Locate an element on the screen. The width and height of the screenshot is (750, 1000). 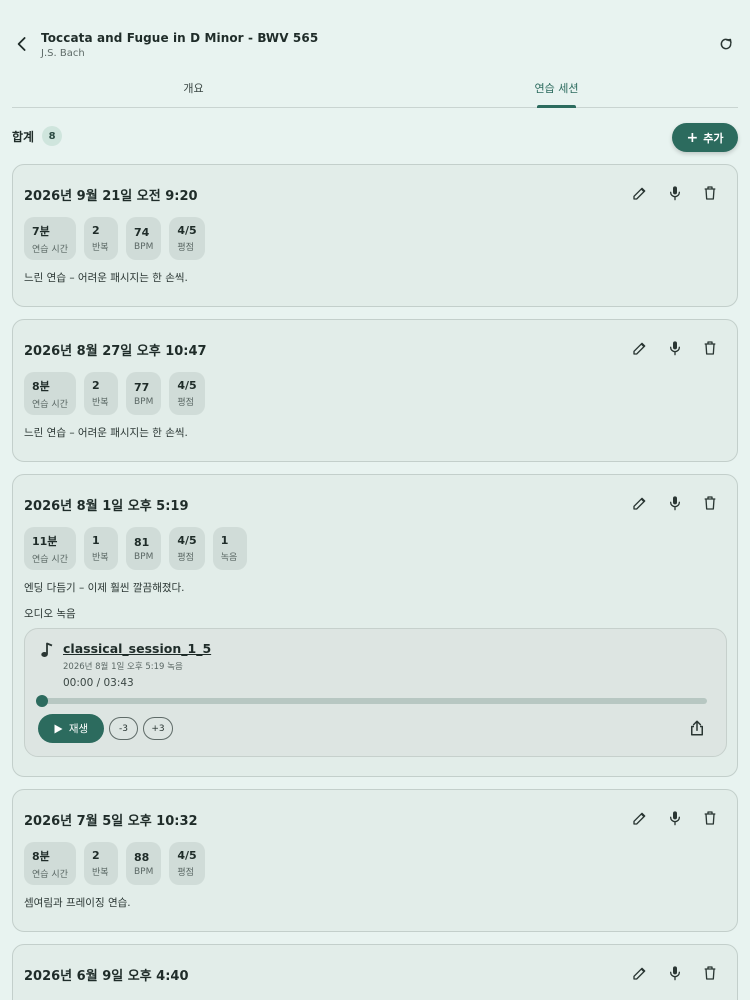
arrow-back-icon is located at coordinates (21, 44).